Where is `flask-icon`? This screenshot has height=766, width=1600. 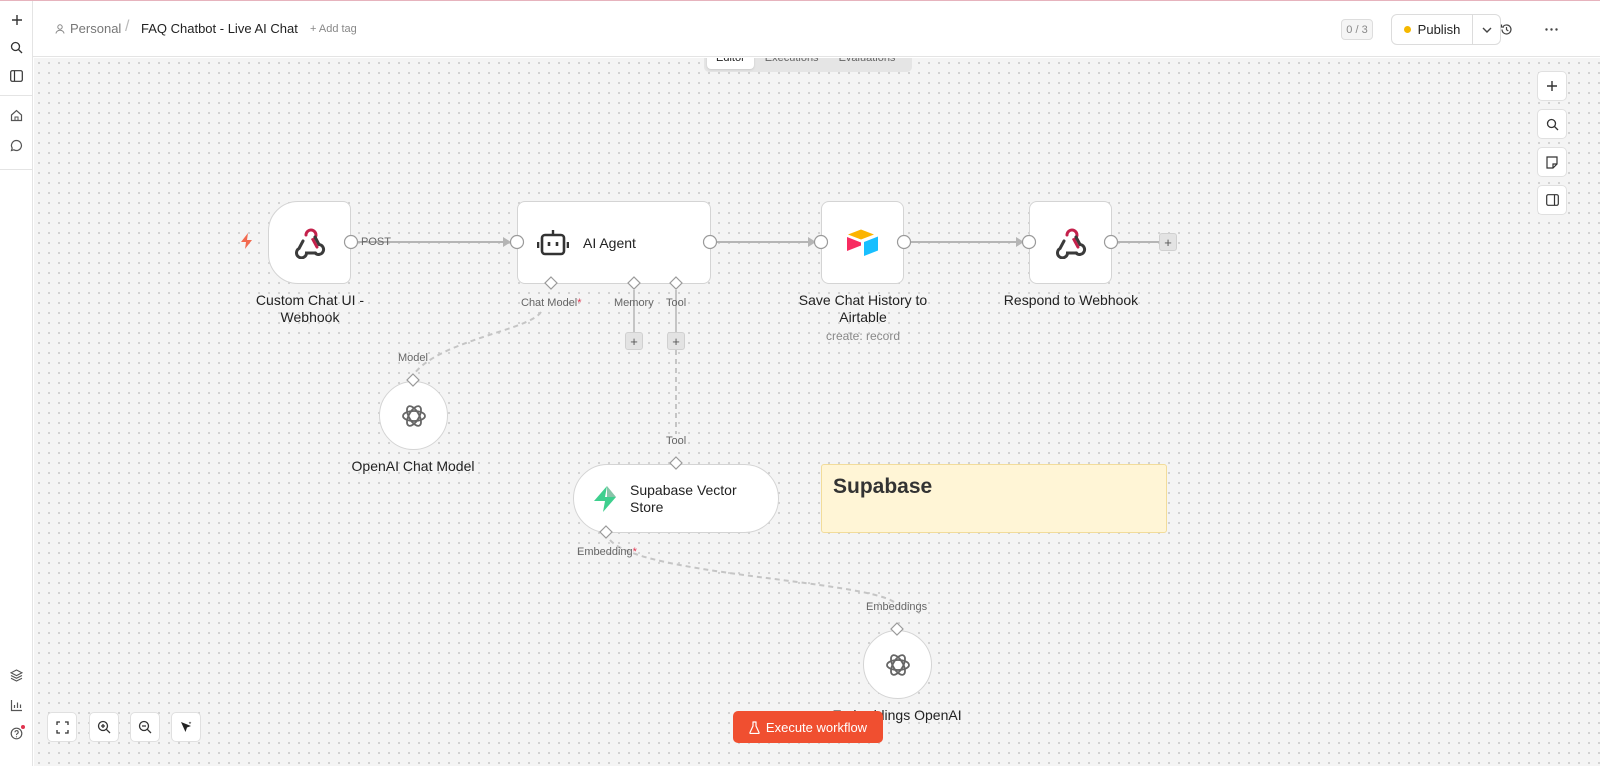 flask-icon is located at coordinates (754, 727).